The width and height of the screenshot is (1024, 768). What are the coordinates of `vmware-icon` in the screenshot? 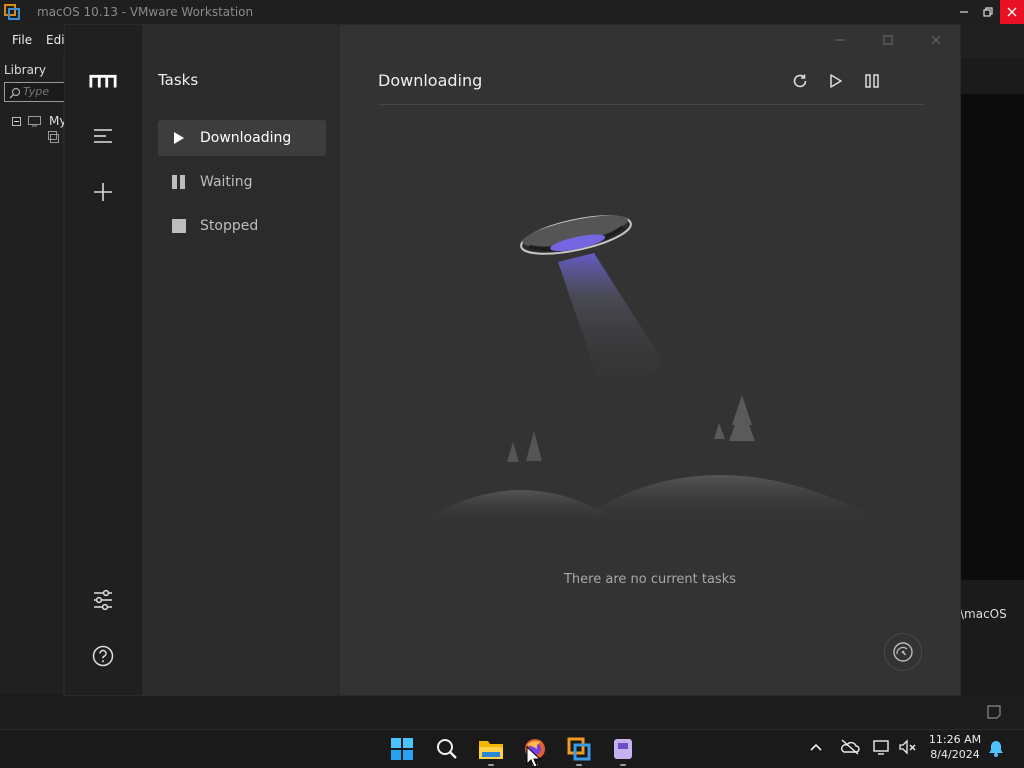 It's located at (579, 749).